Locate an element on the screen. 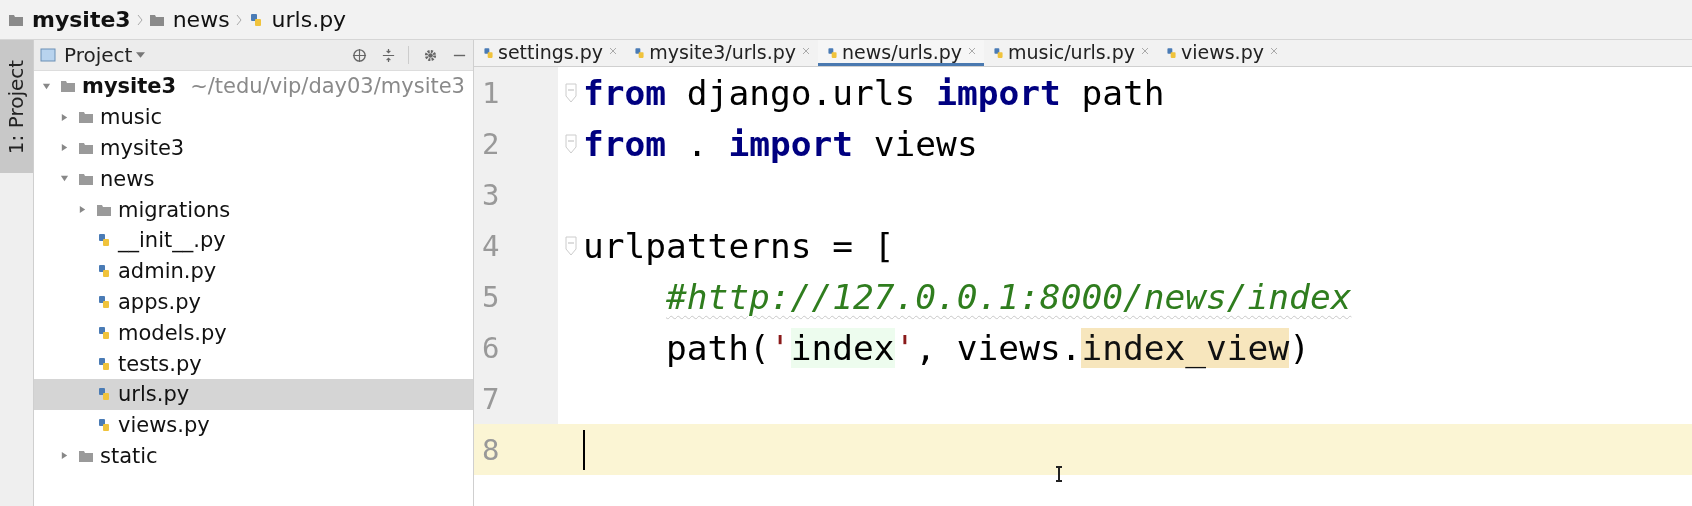 The image size is (1692, 506). code-line: from . import views is located at coordinates (780, 143).